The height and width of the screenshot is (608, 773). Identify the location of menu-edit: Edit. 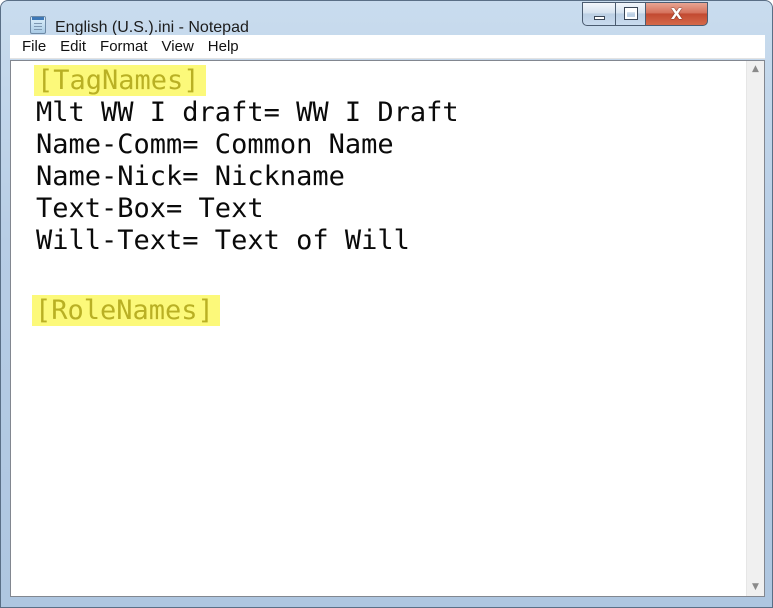
(74, 46).